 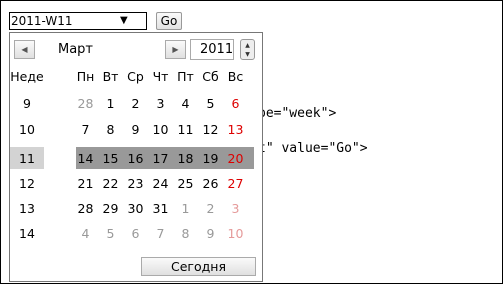 I want to click on prev-month-button: ◀, so click(x=24, y=49).